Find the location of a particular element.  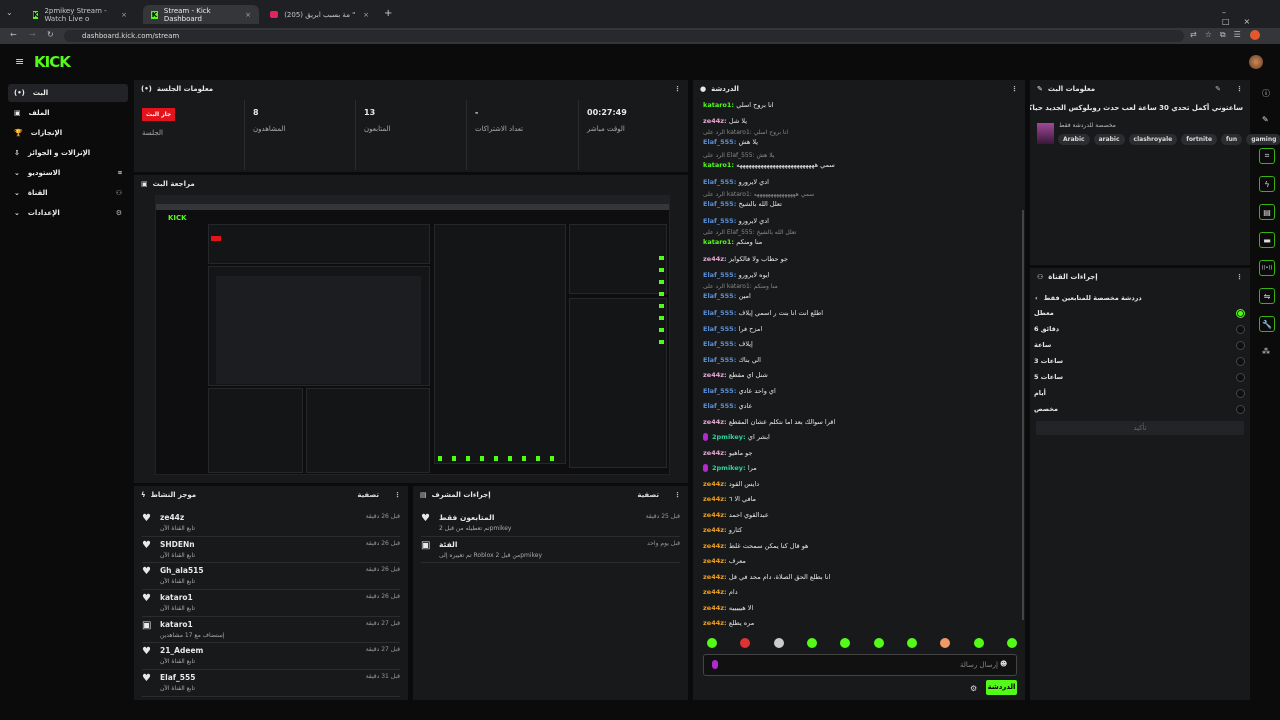

browser-tab: K 2pmikey Stream - Watch Live o × is located at coordinates (80, 14).